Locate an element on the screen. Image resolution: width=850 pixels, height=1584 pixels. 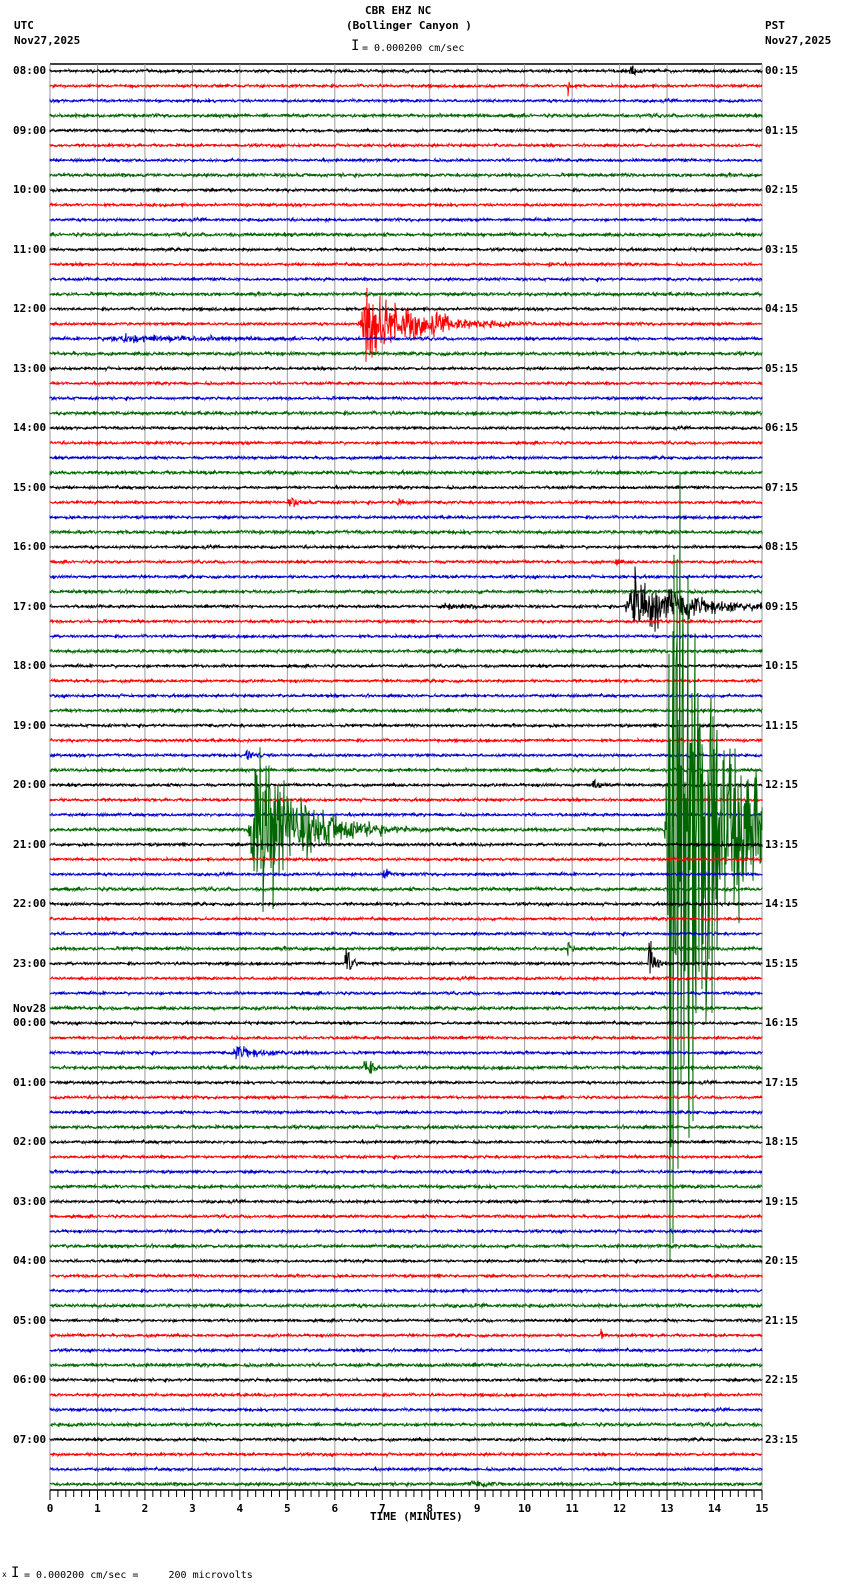
x-tick-label: 3 is located at coordinates (192, 1508).